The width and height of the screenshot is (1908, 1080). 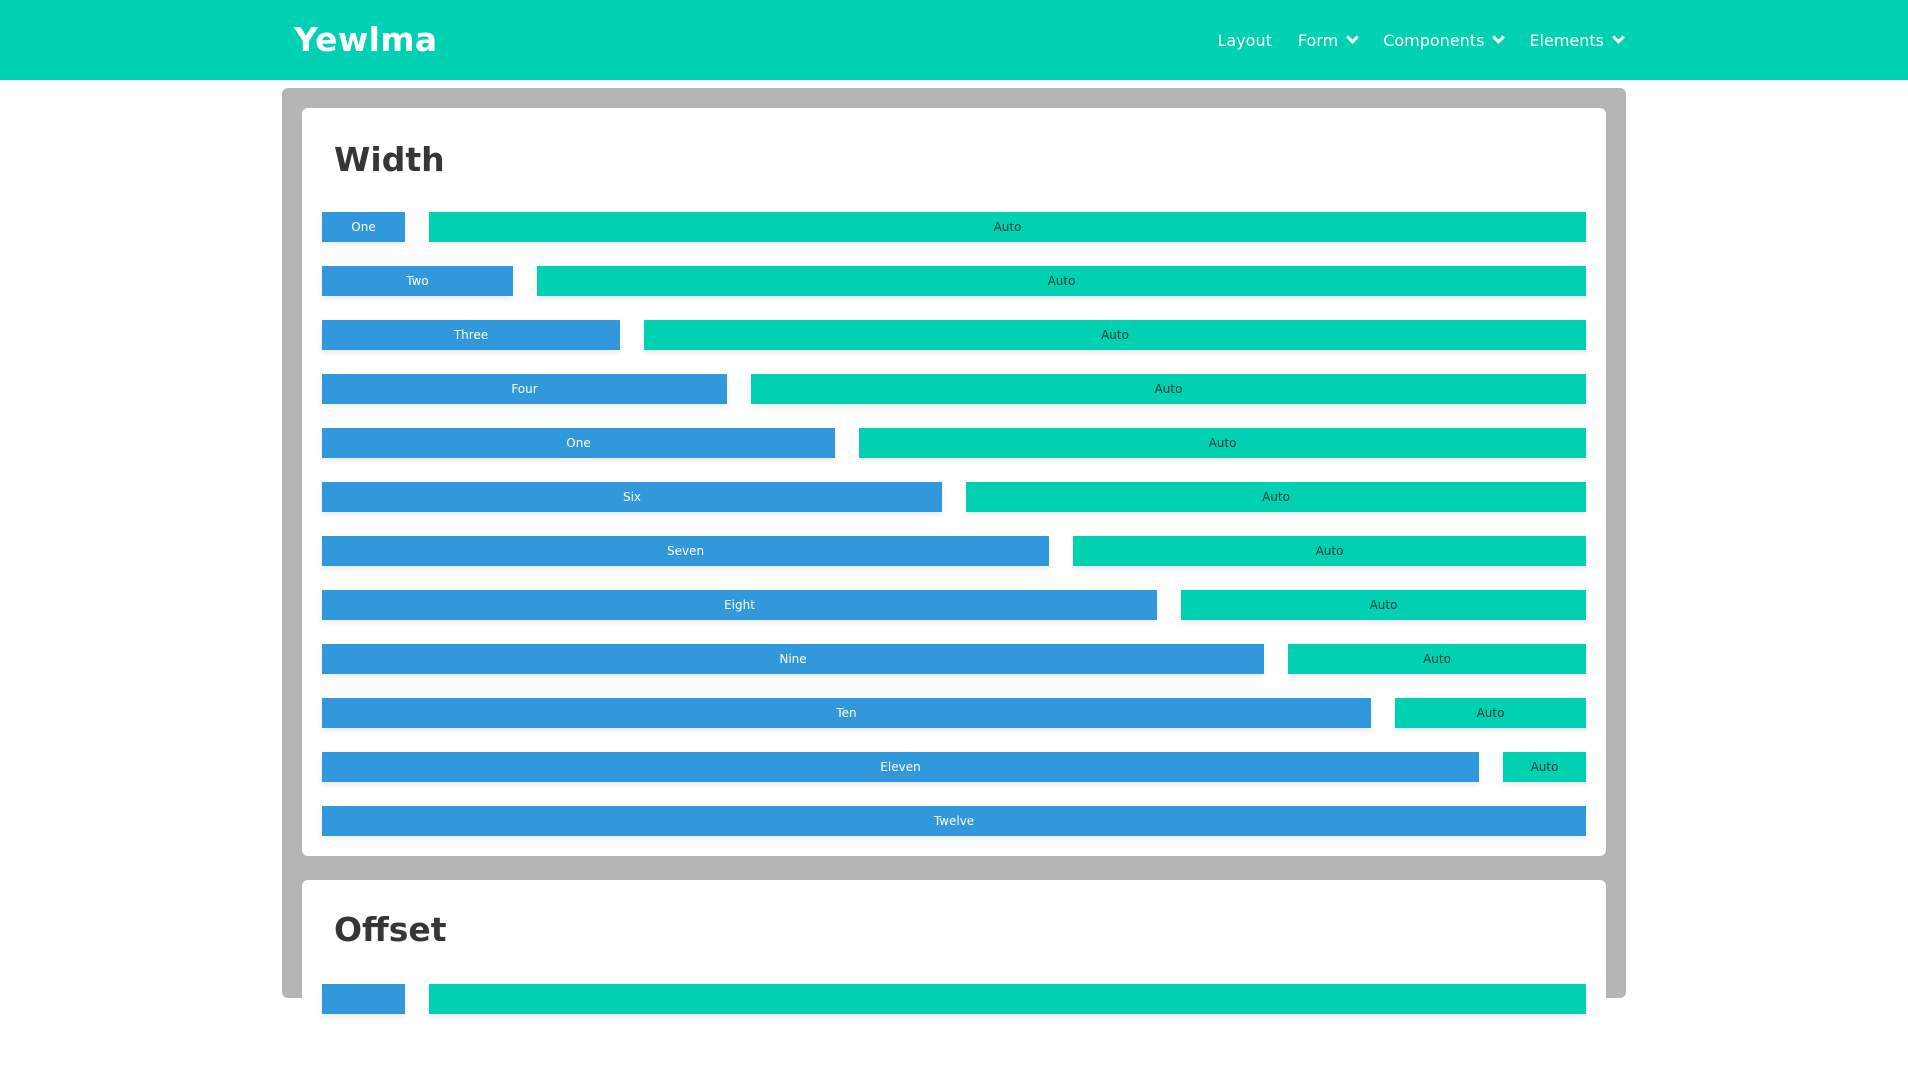 I want to click on width-column-2: Two, so click(x=417, y=281).